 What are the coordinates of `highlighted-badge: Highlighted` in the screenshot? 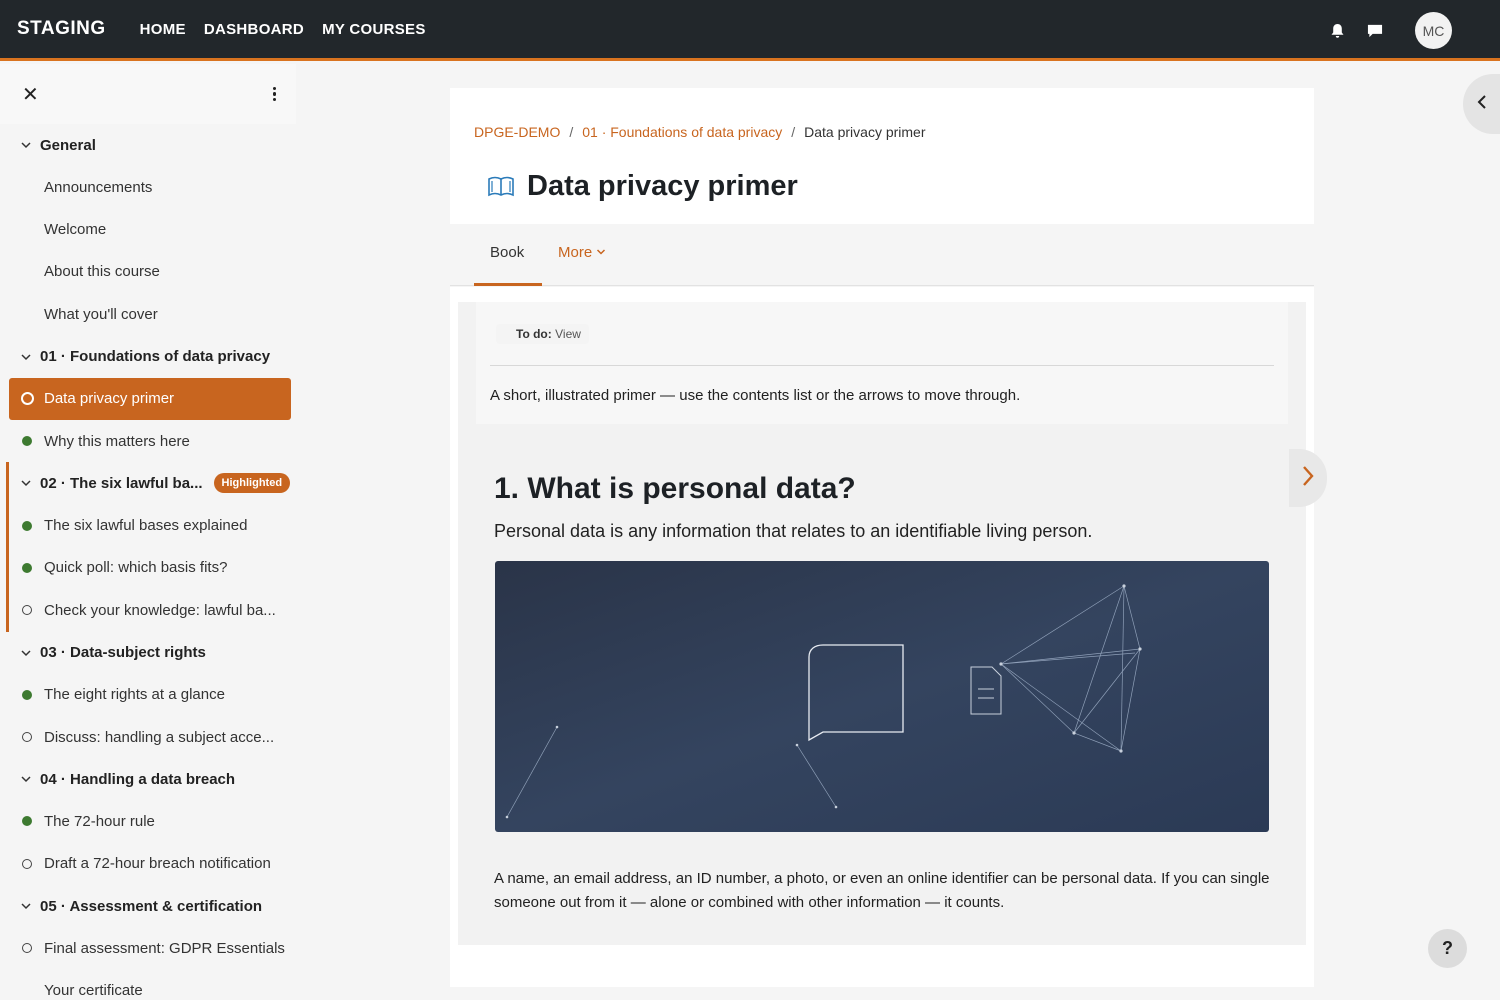 It's located at (252, 483).